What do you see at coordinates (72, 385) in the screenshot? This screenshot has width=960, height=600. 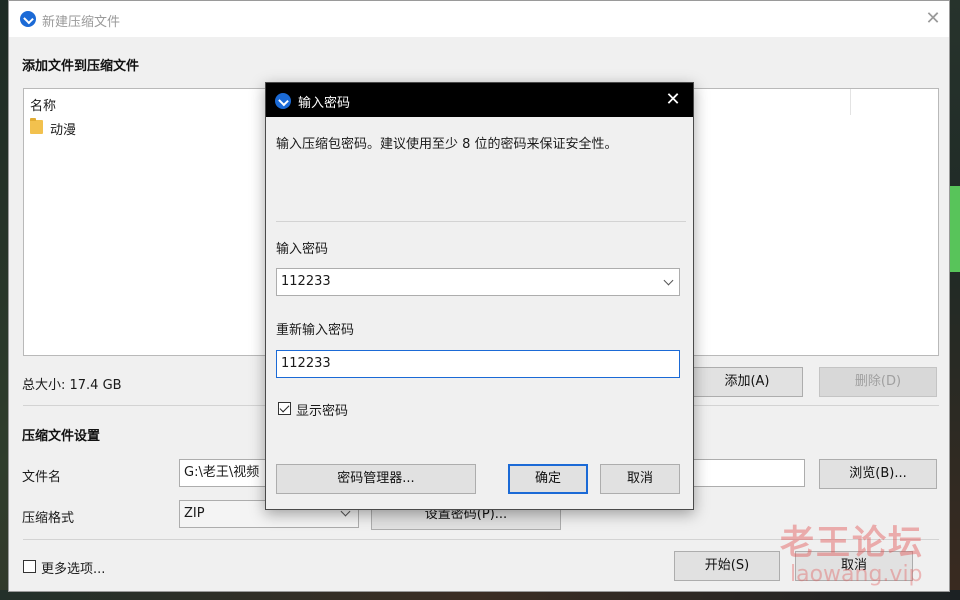 I see `total-size-text: 总大小: 17.4 GB` at bounding box center [72, 385].